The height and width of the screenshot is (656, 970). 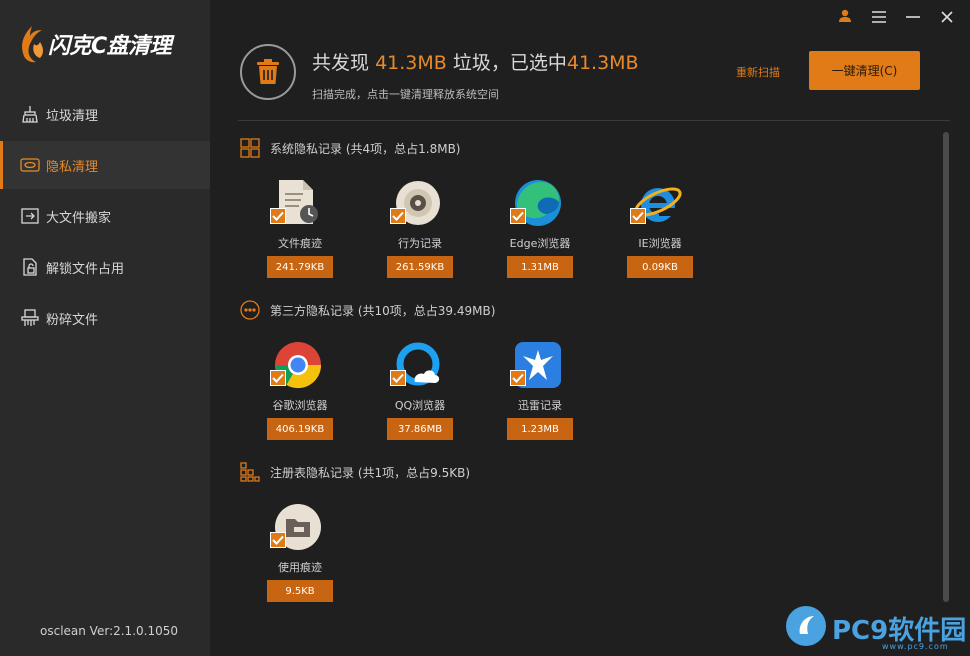 I want to click on section-third-party-privacy: 第三方隐私记录 (共10项，总占39.49MB), so click(x=367, y=310).